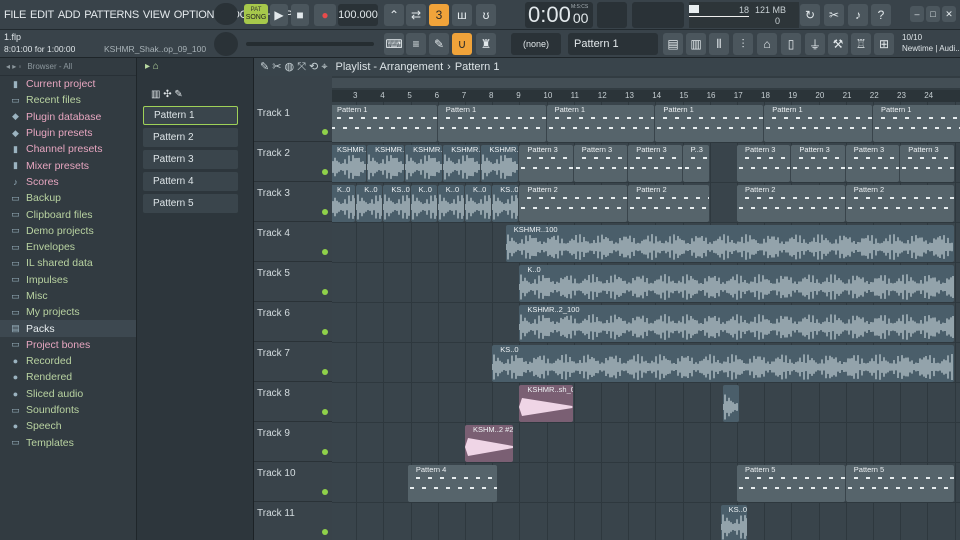 Image resolution: width=960 pixels, height=540 pixels. I want to click on browser-item: ▭ Envelopes, so click(68, 247).